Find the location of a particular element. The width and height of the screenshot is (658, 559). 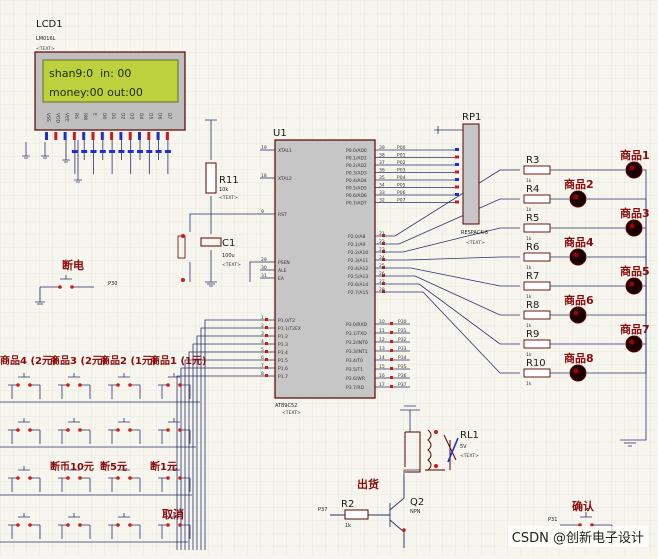

led-resistor-ref: R6 is located at coordinates (532, 247).